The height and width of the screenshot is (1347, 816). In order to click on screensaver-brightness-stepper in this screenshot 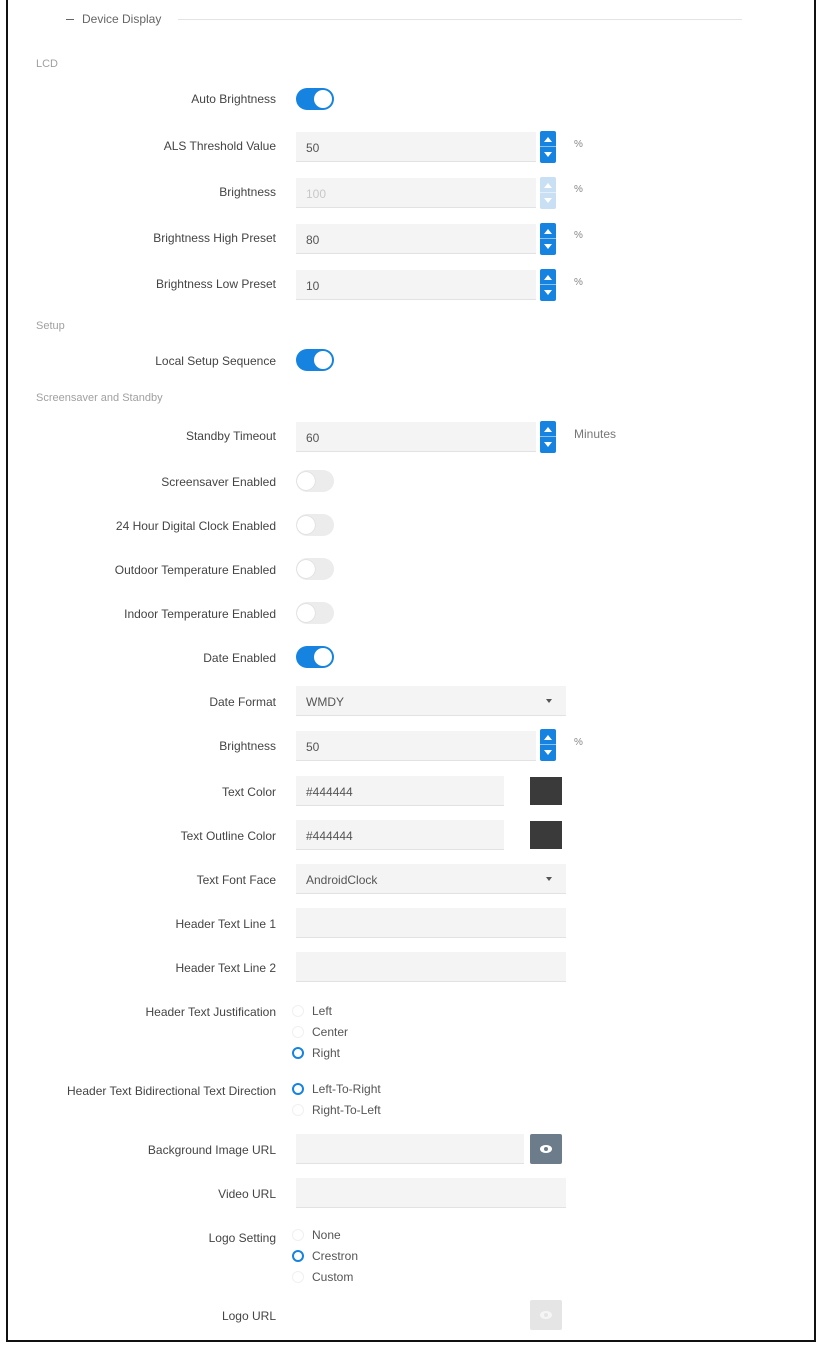, I will do `click(548, 745)`.